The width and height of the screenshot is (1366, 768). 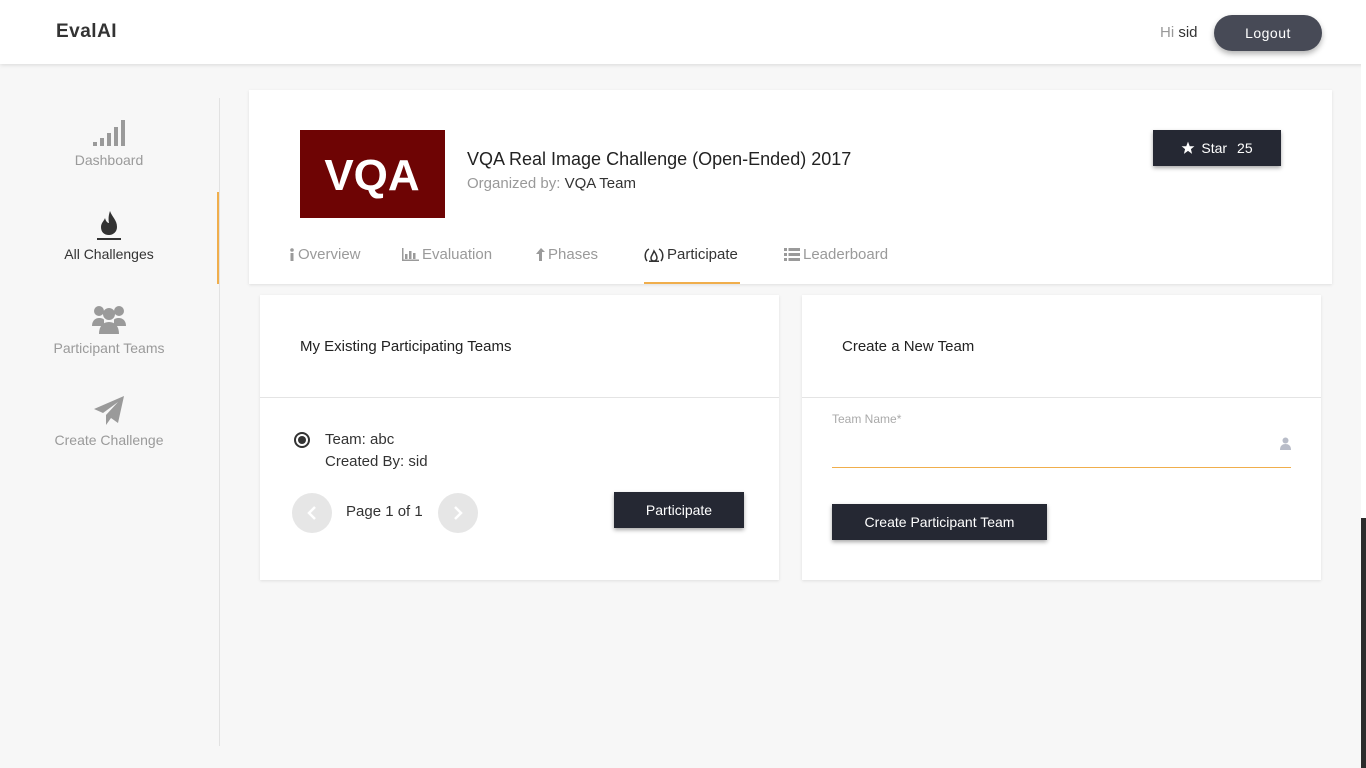 I want to click on chevron-left-icon, so click(x=311, y=513).